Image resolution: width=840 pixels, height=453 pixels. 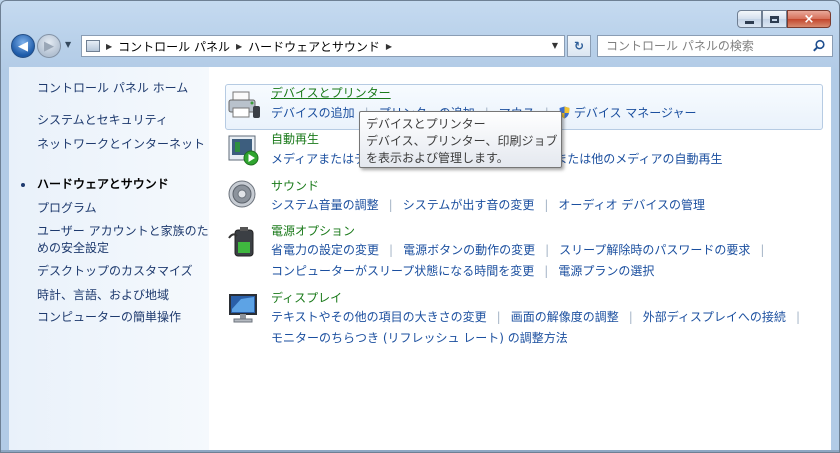 What do you see at coordinates (243, 308) in the screenshot?
I see `display-monitor-icon` at bounding box center [243, 308].